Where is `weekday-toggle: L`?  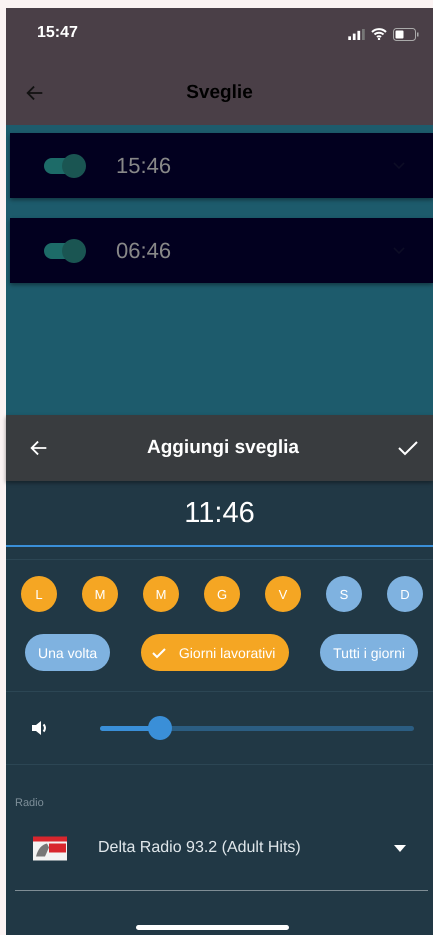
weekday-toggle: L is located at coordinates (39, 594).